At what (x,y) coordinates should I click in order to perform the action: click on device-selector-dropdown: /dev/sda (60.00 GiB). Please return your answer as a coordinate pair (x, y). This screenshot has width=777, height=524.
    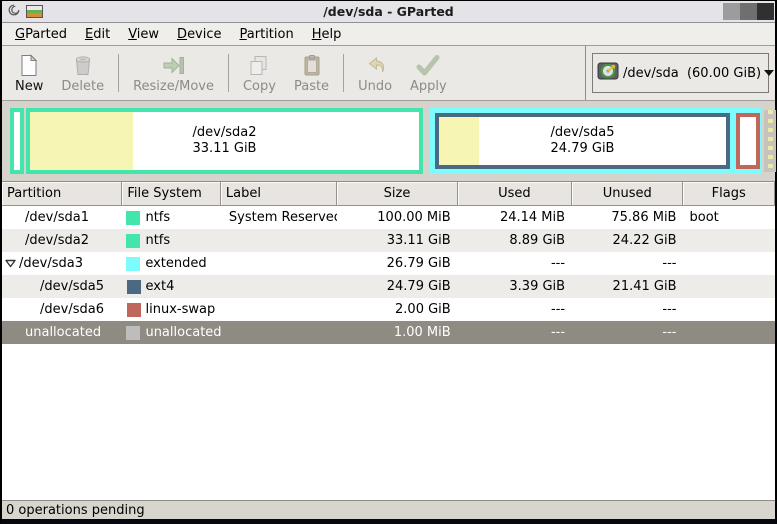
    Looking at the image, I should click on (683, 73).